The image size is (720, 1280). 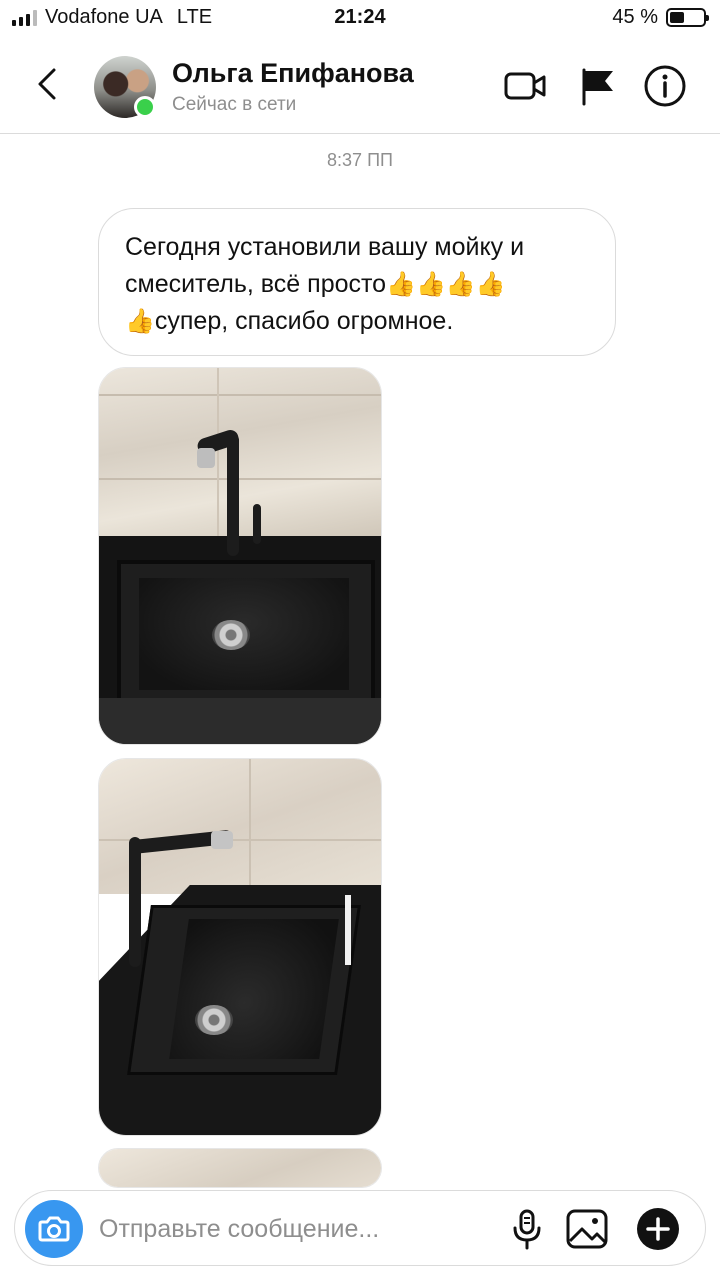 I want to click on video-camera-icon, so click(x=525, y=86).